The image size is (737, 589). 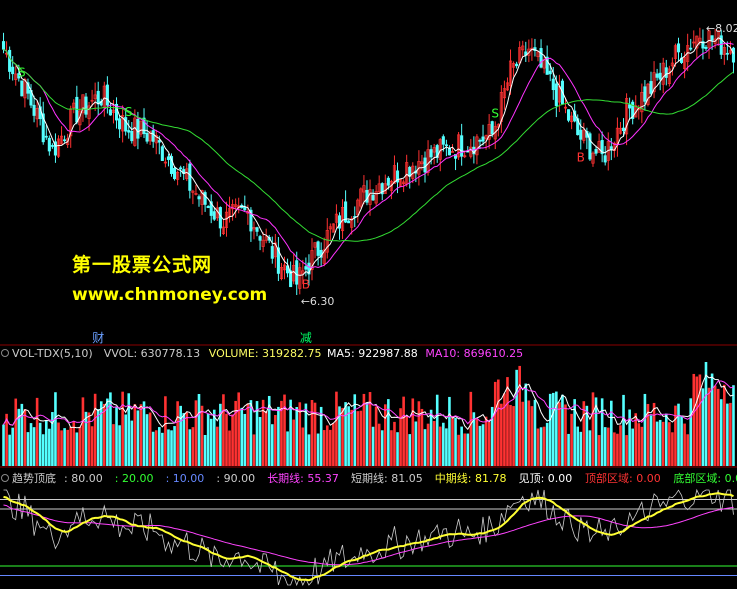 I want to click on buy-signal-marker: B, so click(x=306, y=284).